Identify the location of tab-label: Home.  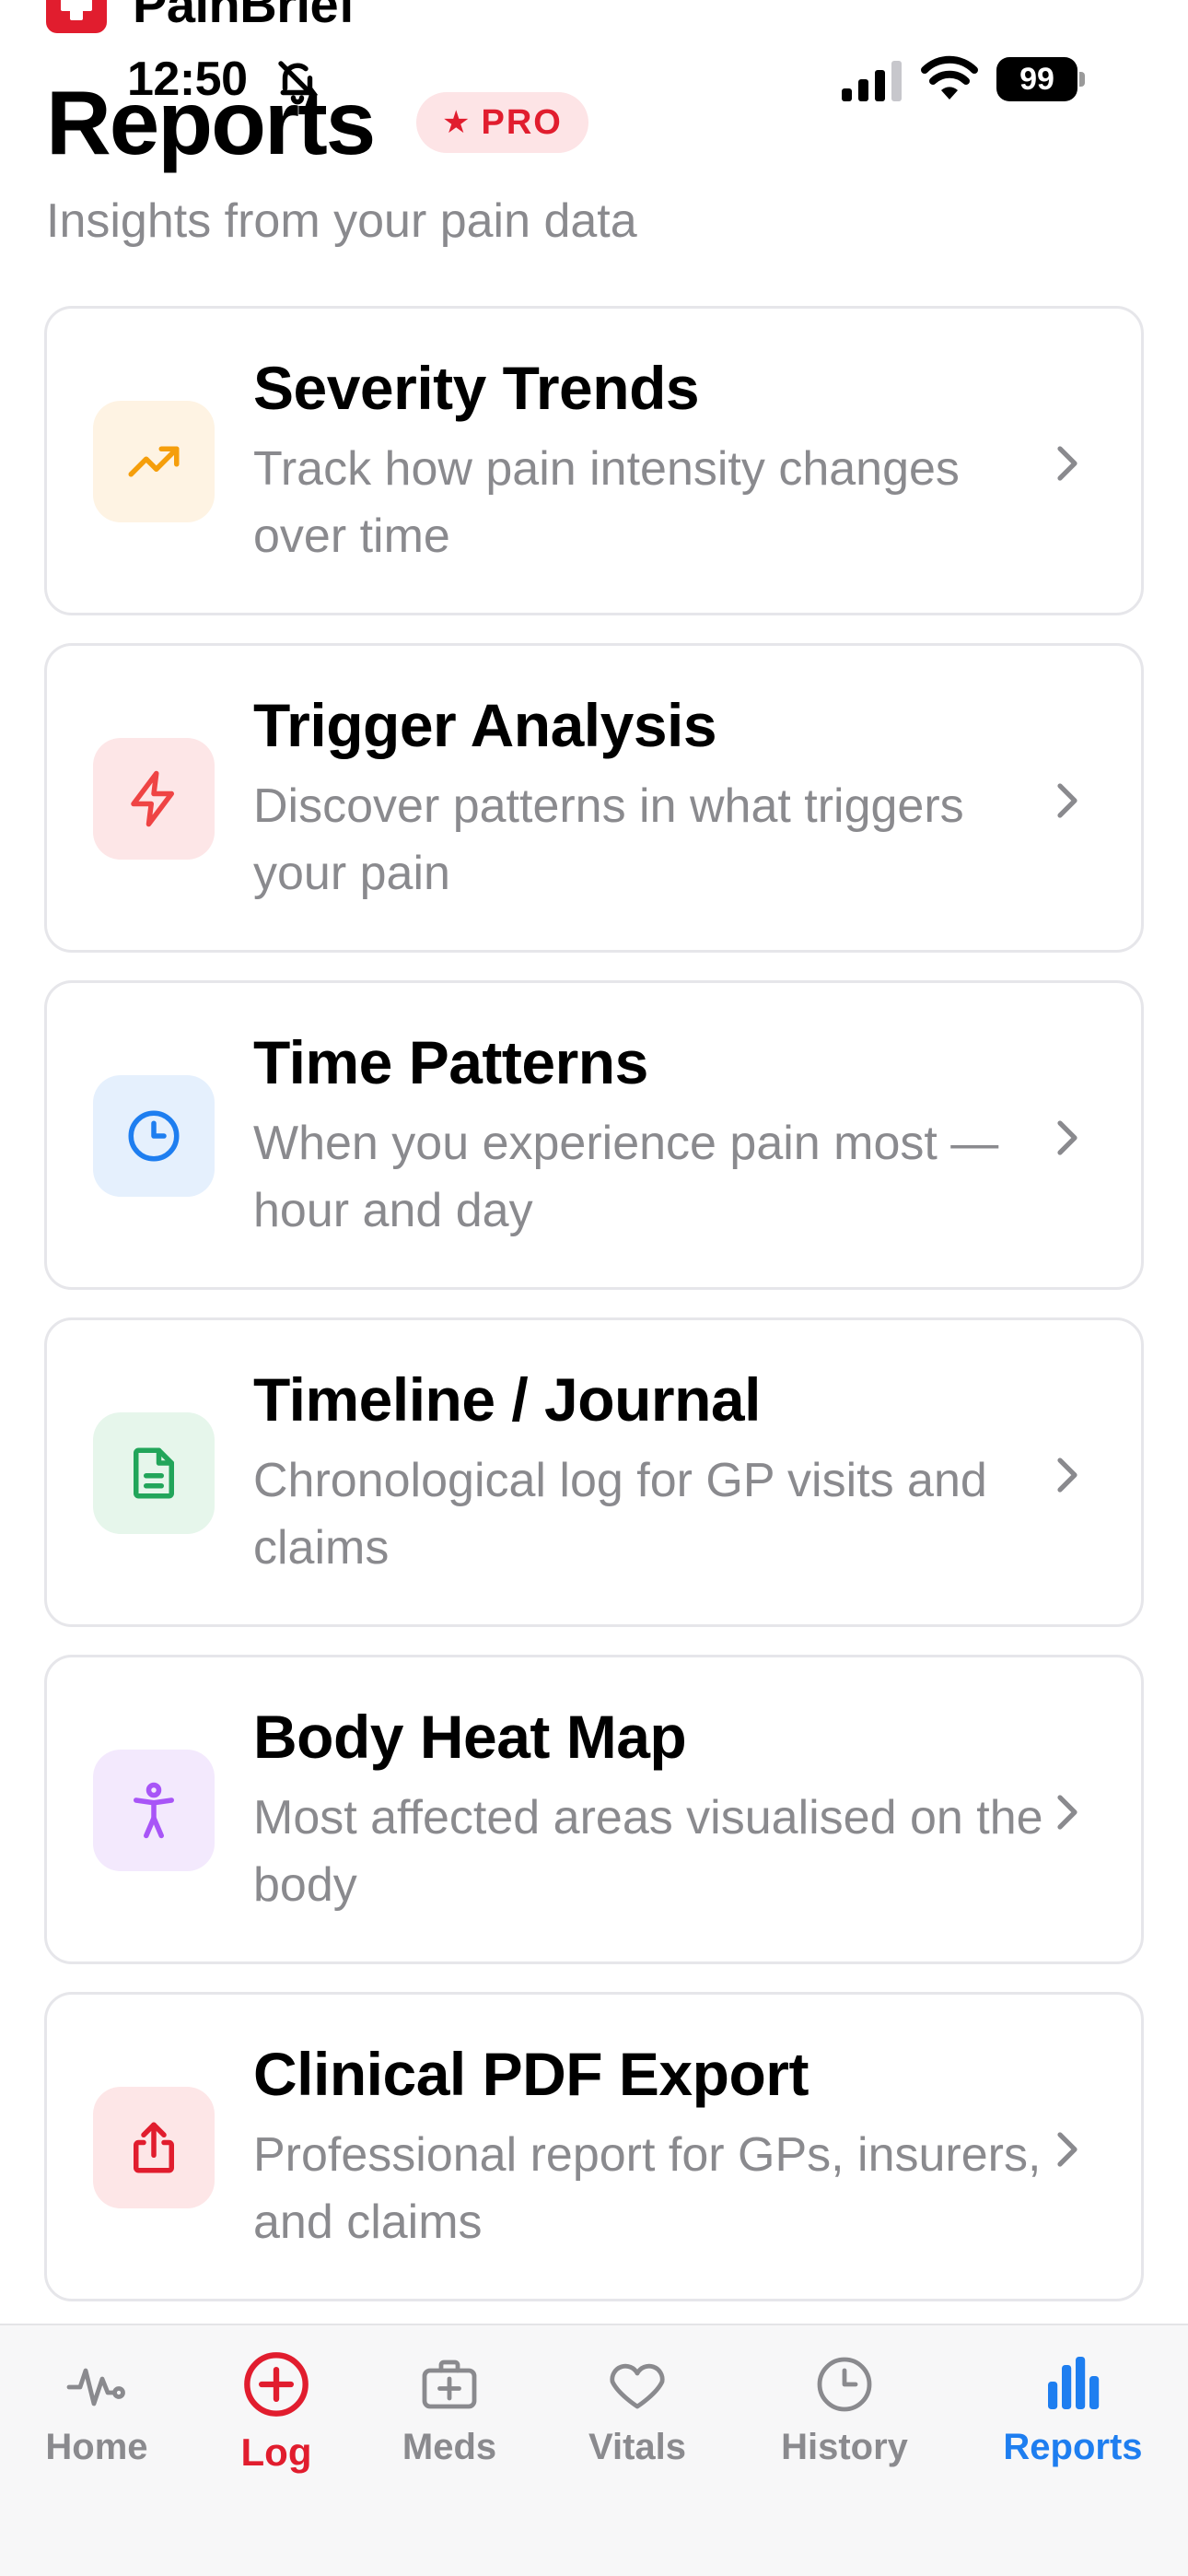
(96, 2447).